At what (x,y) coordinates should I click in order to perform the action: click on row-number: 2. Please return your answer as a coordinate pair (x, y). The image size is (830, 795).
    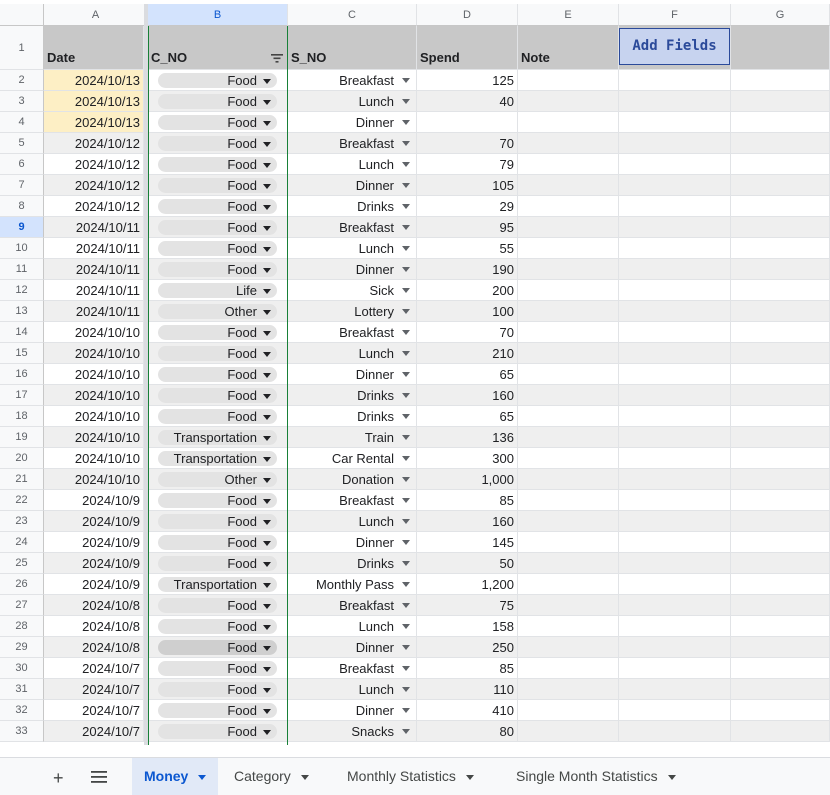
    Looking at the image, I should click on (22, 80).